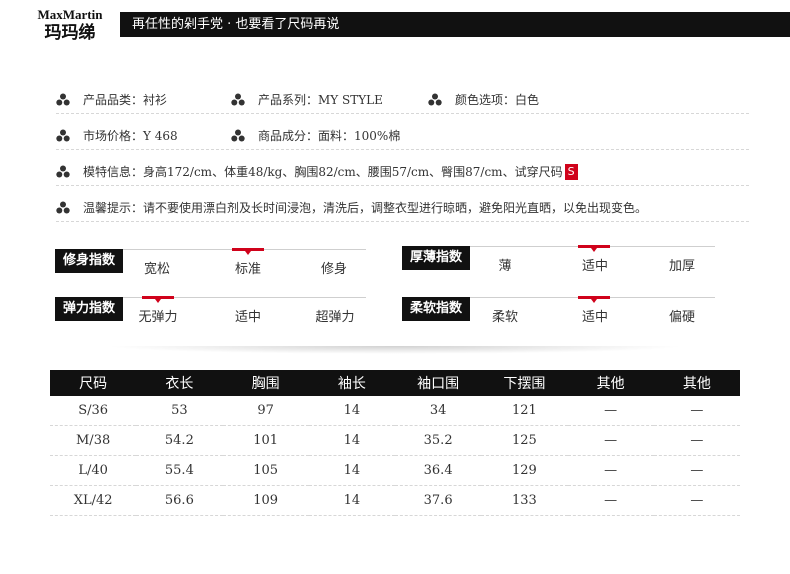 The width and height of the screenshot is (790, 574). What do you see at coordinates (70, 33) in the screenshot?
I see `brand-name-cn: 玛玛绨` at bounding box center [70, 33].